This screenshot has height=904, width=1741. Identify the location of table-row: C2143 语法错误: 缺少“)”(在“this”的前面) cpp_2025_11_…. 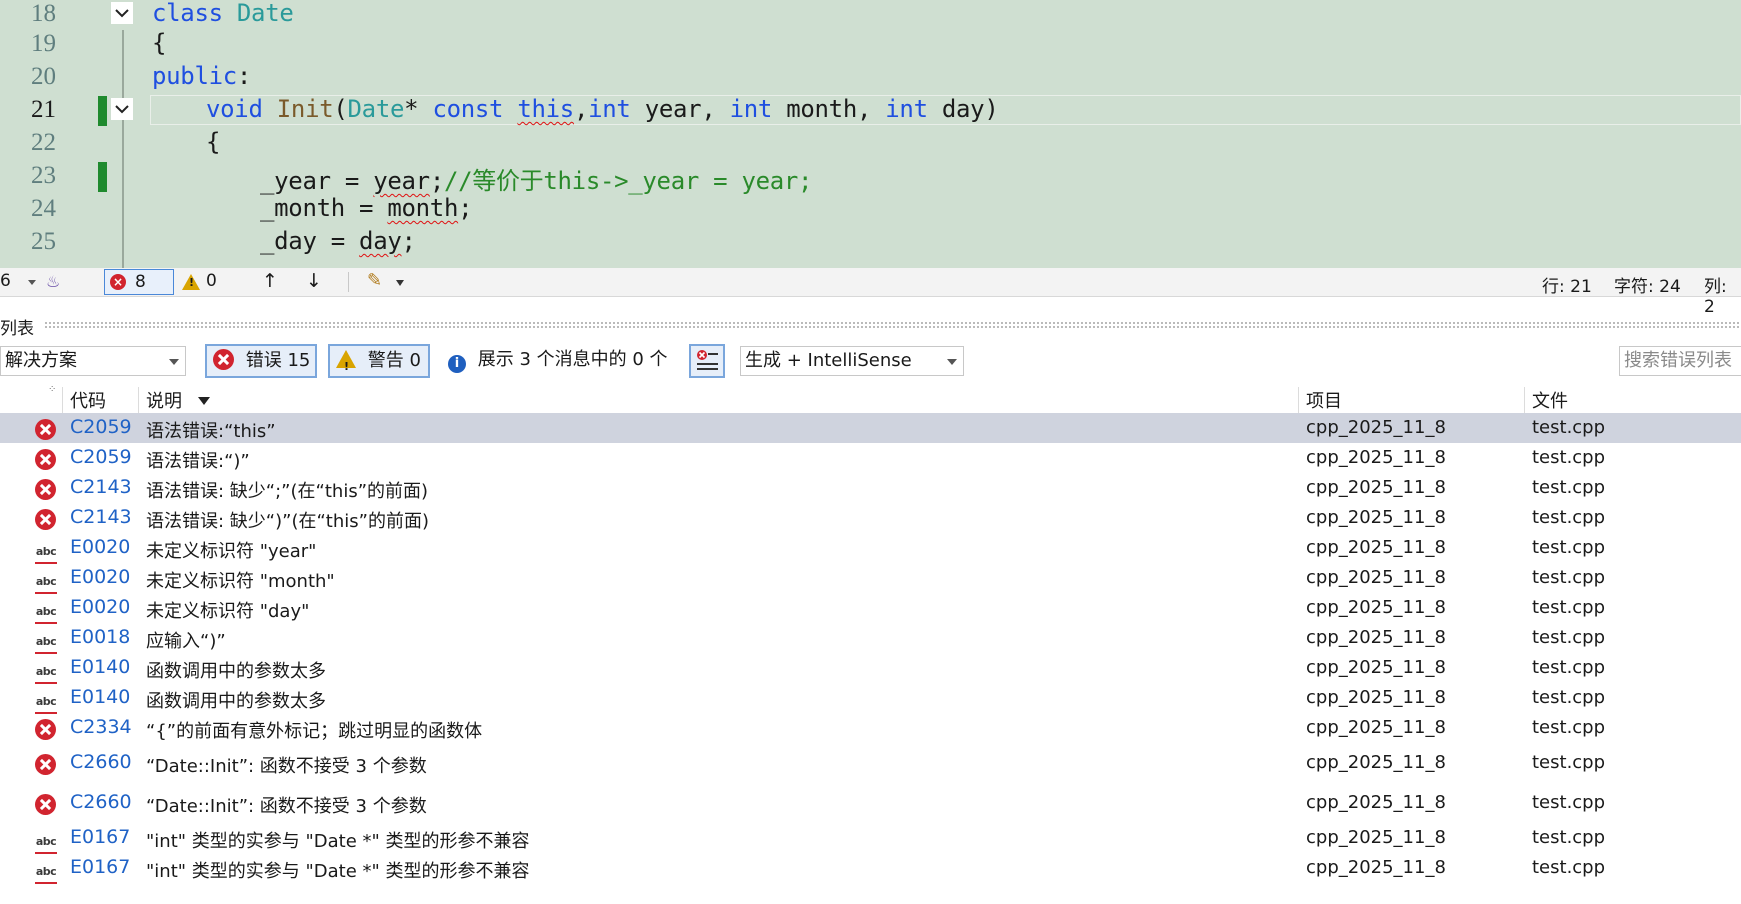
(870, 518).